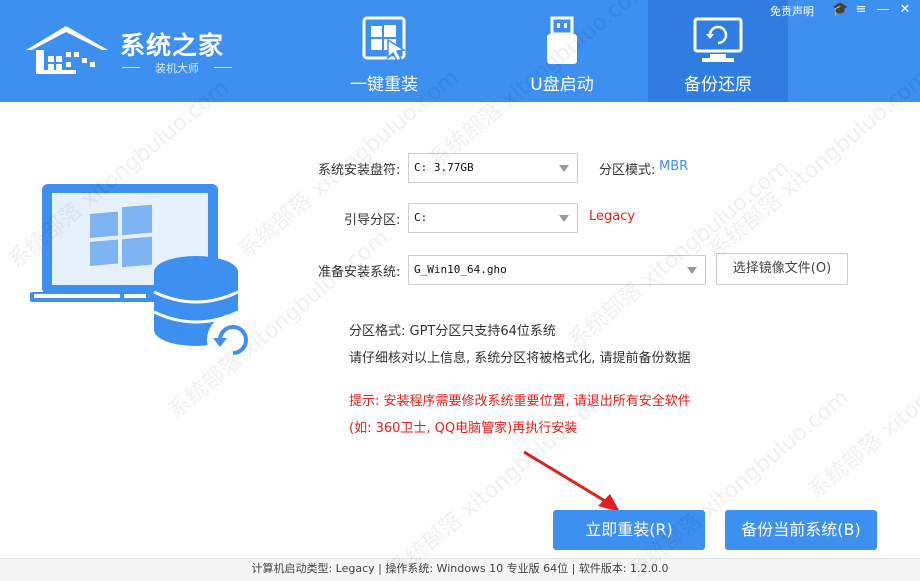  What do you see at coordinates (627, 170) in the screenshot?
I see `partition-mode-label: 分区模式:` at bounding box center [627, 170].